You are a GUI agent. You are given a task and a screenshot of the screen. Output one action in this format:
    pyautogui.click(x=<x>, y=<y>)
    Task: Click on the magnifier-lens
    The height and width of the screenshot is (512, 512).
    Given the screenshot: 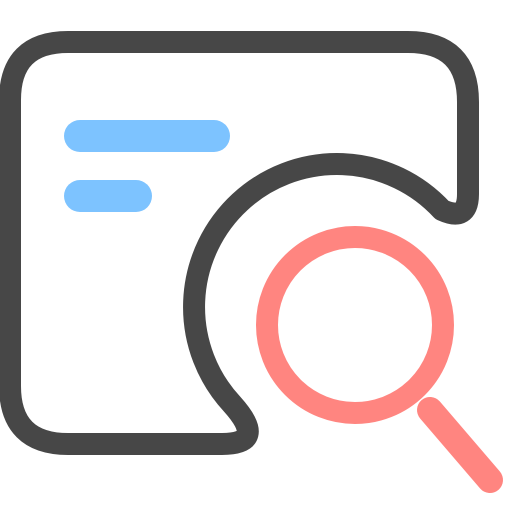 What is the action you would take?
    pyautogui.click(x=355, y=325)
    